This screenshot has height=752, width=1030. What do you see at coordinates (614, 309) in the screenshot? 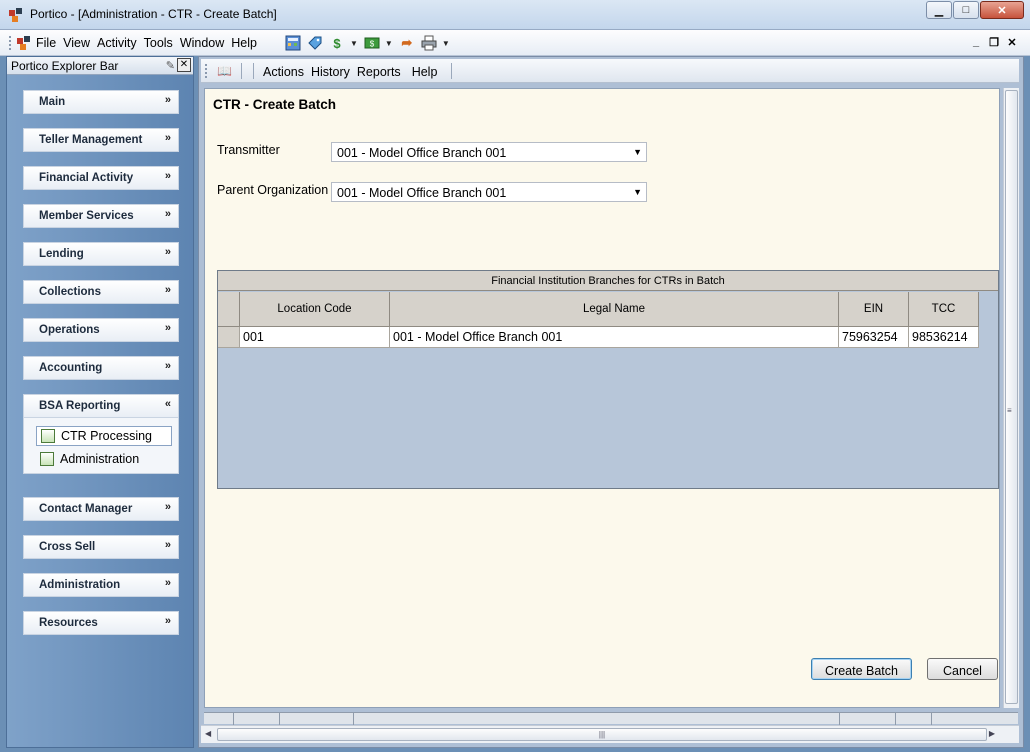
I see `column-header-legal-name: Legal Name` at bounding box center [614, 309].